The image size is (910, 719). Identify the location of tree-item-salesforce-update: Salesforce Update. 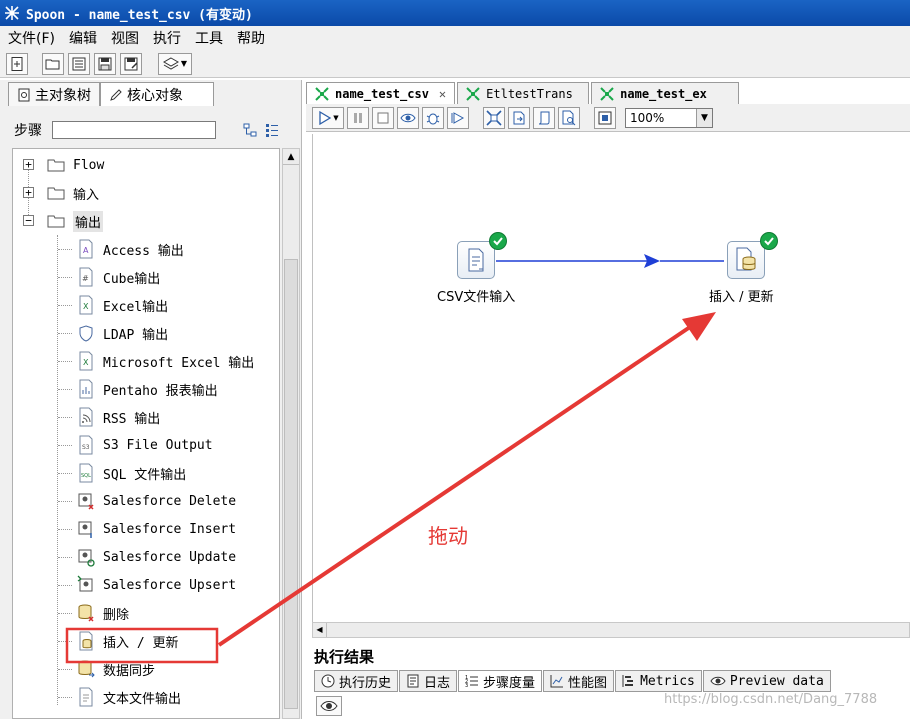
(124, 557).